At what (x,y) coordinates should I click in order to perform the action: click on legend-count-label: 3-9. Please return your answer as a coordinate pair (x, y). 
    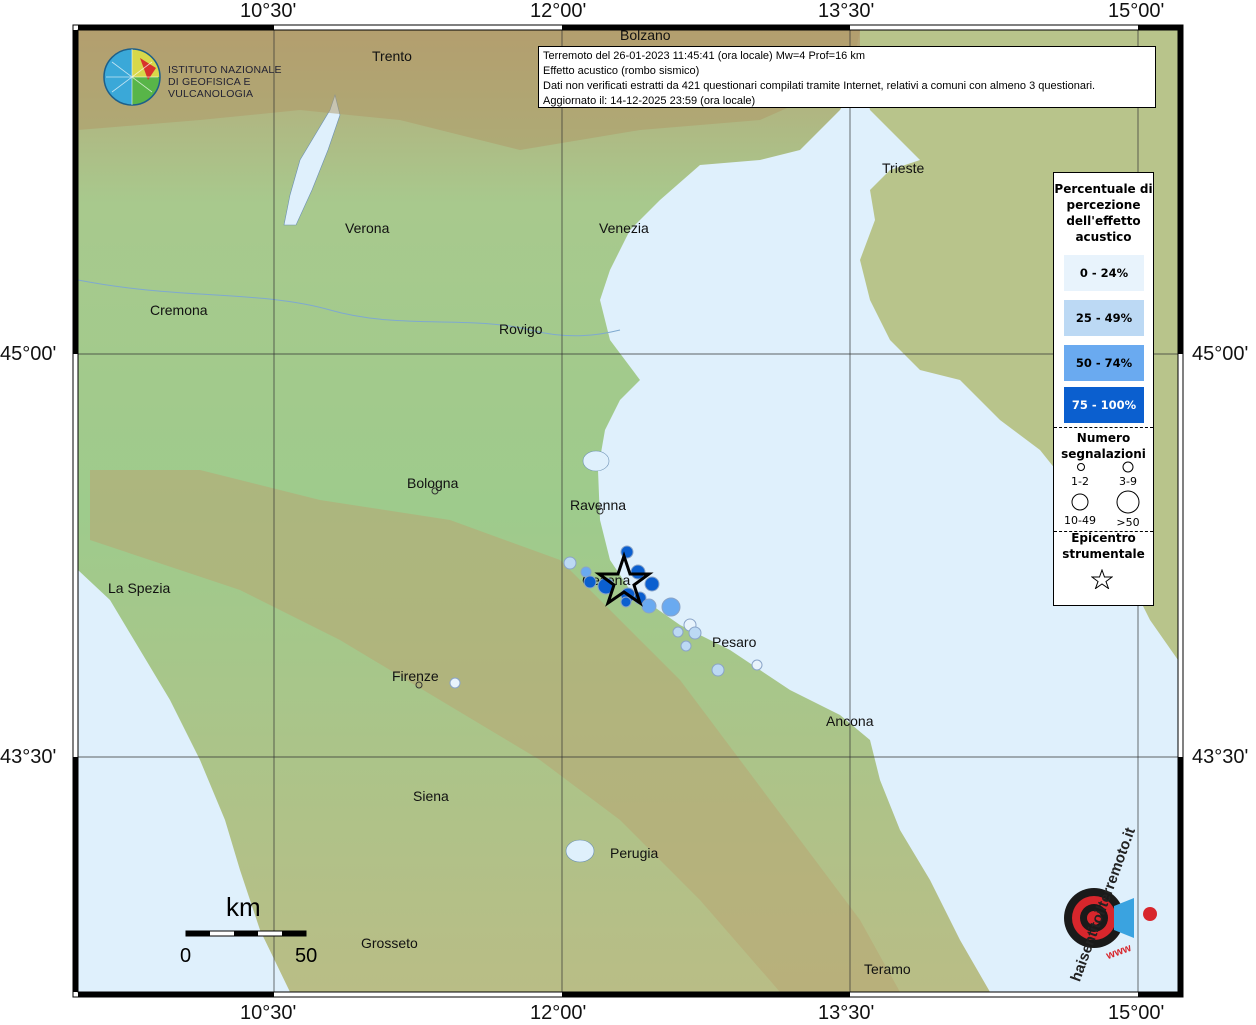
    Looking at the image, I should click on (1128, 481).